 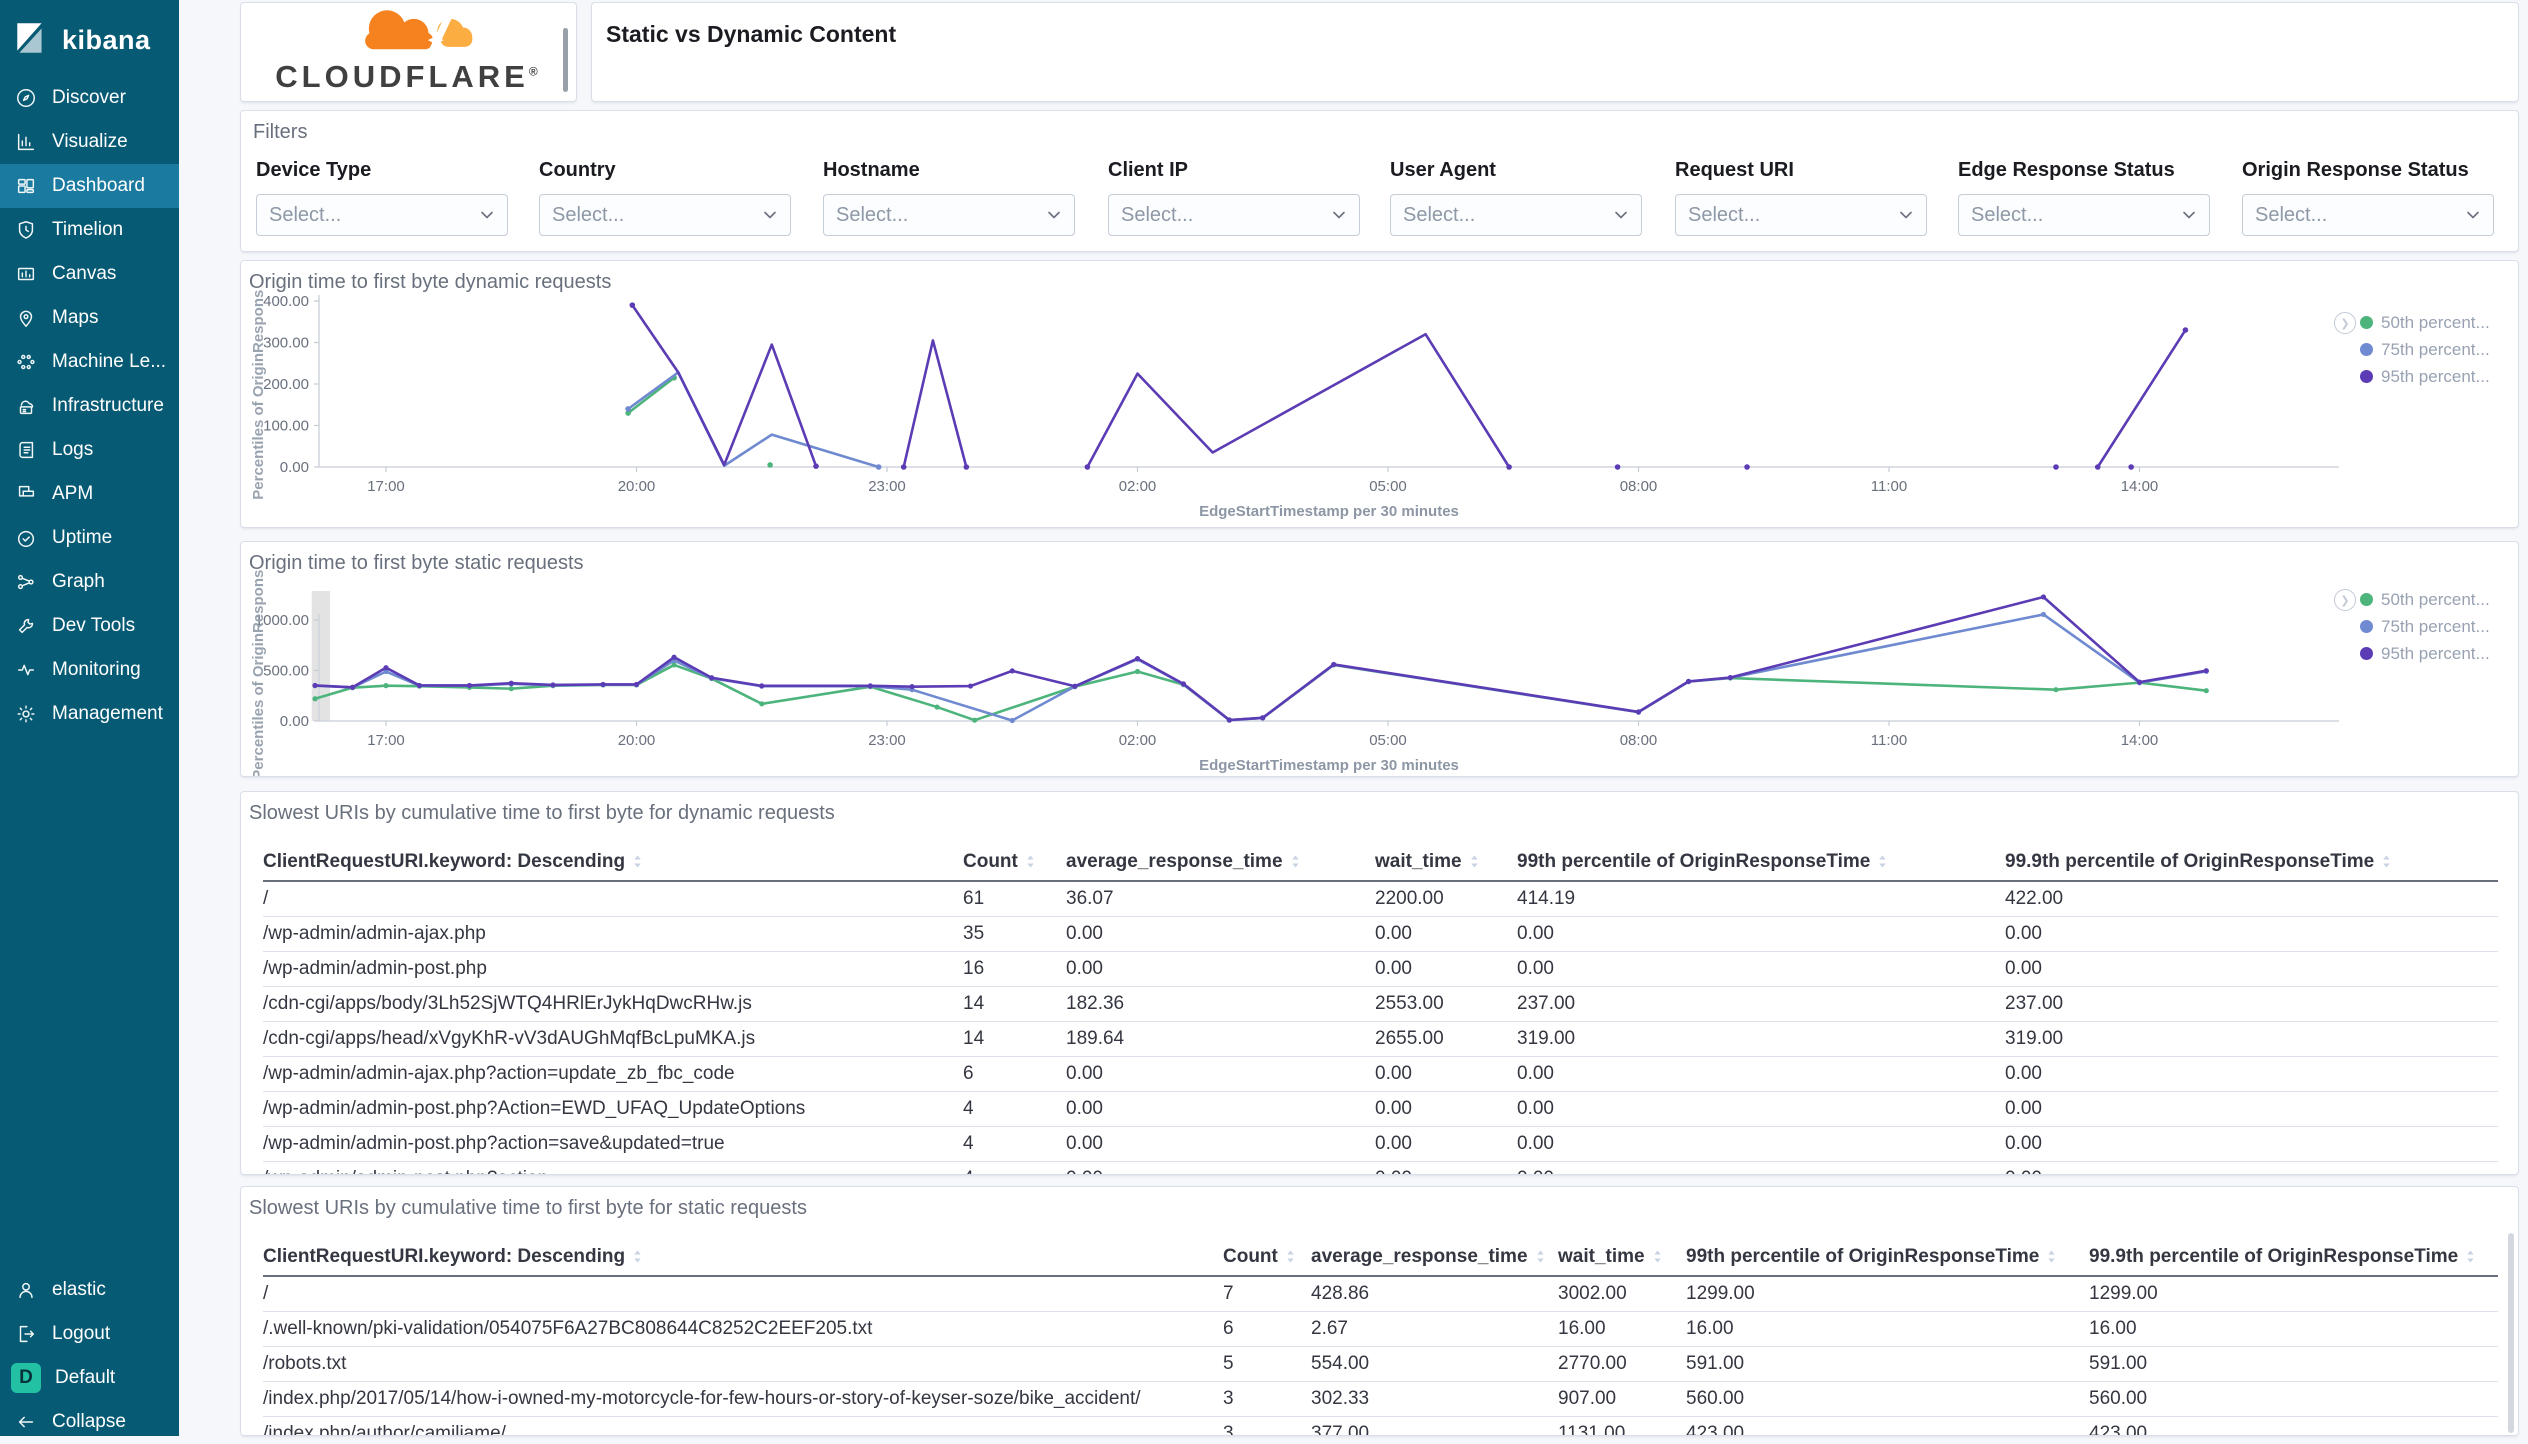 I want to click on sidebar-footer: elastic Logout D Default Collapse, so click(x=89, y=1356).